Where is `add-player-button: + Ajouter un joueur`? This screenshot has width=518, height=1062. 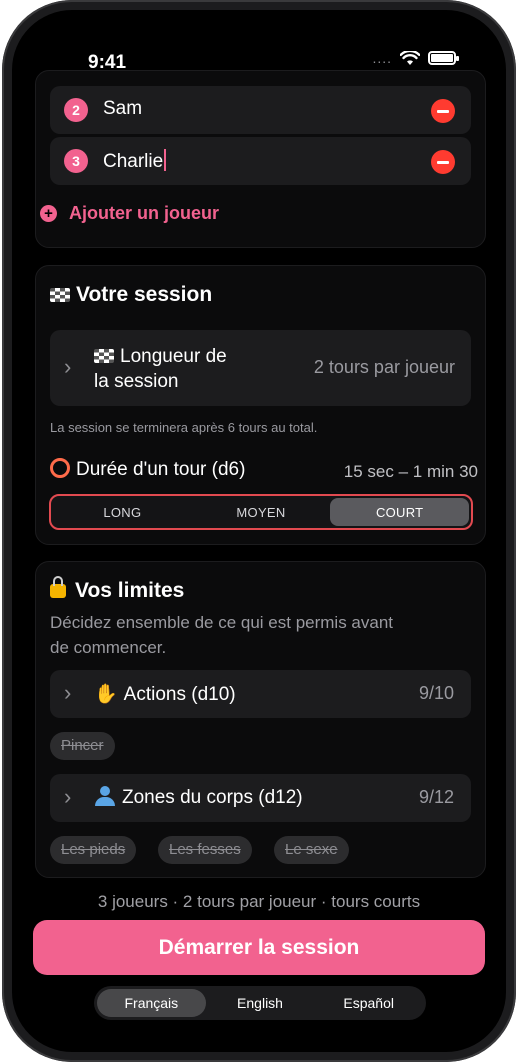
add-player-button: + Ajouter un joueur is located at coordinates (129, 213).